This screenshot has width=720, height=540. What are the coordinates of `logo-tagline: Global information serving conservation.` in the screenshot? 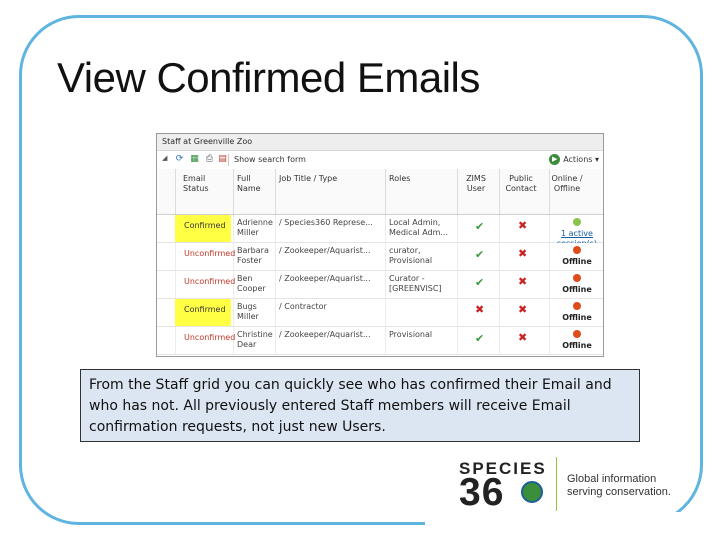 It's located at (619, 486).